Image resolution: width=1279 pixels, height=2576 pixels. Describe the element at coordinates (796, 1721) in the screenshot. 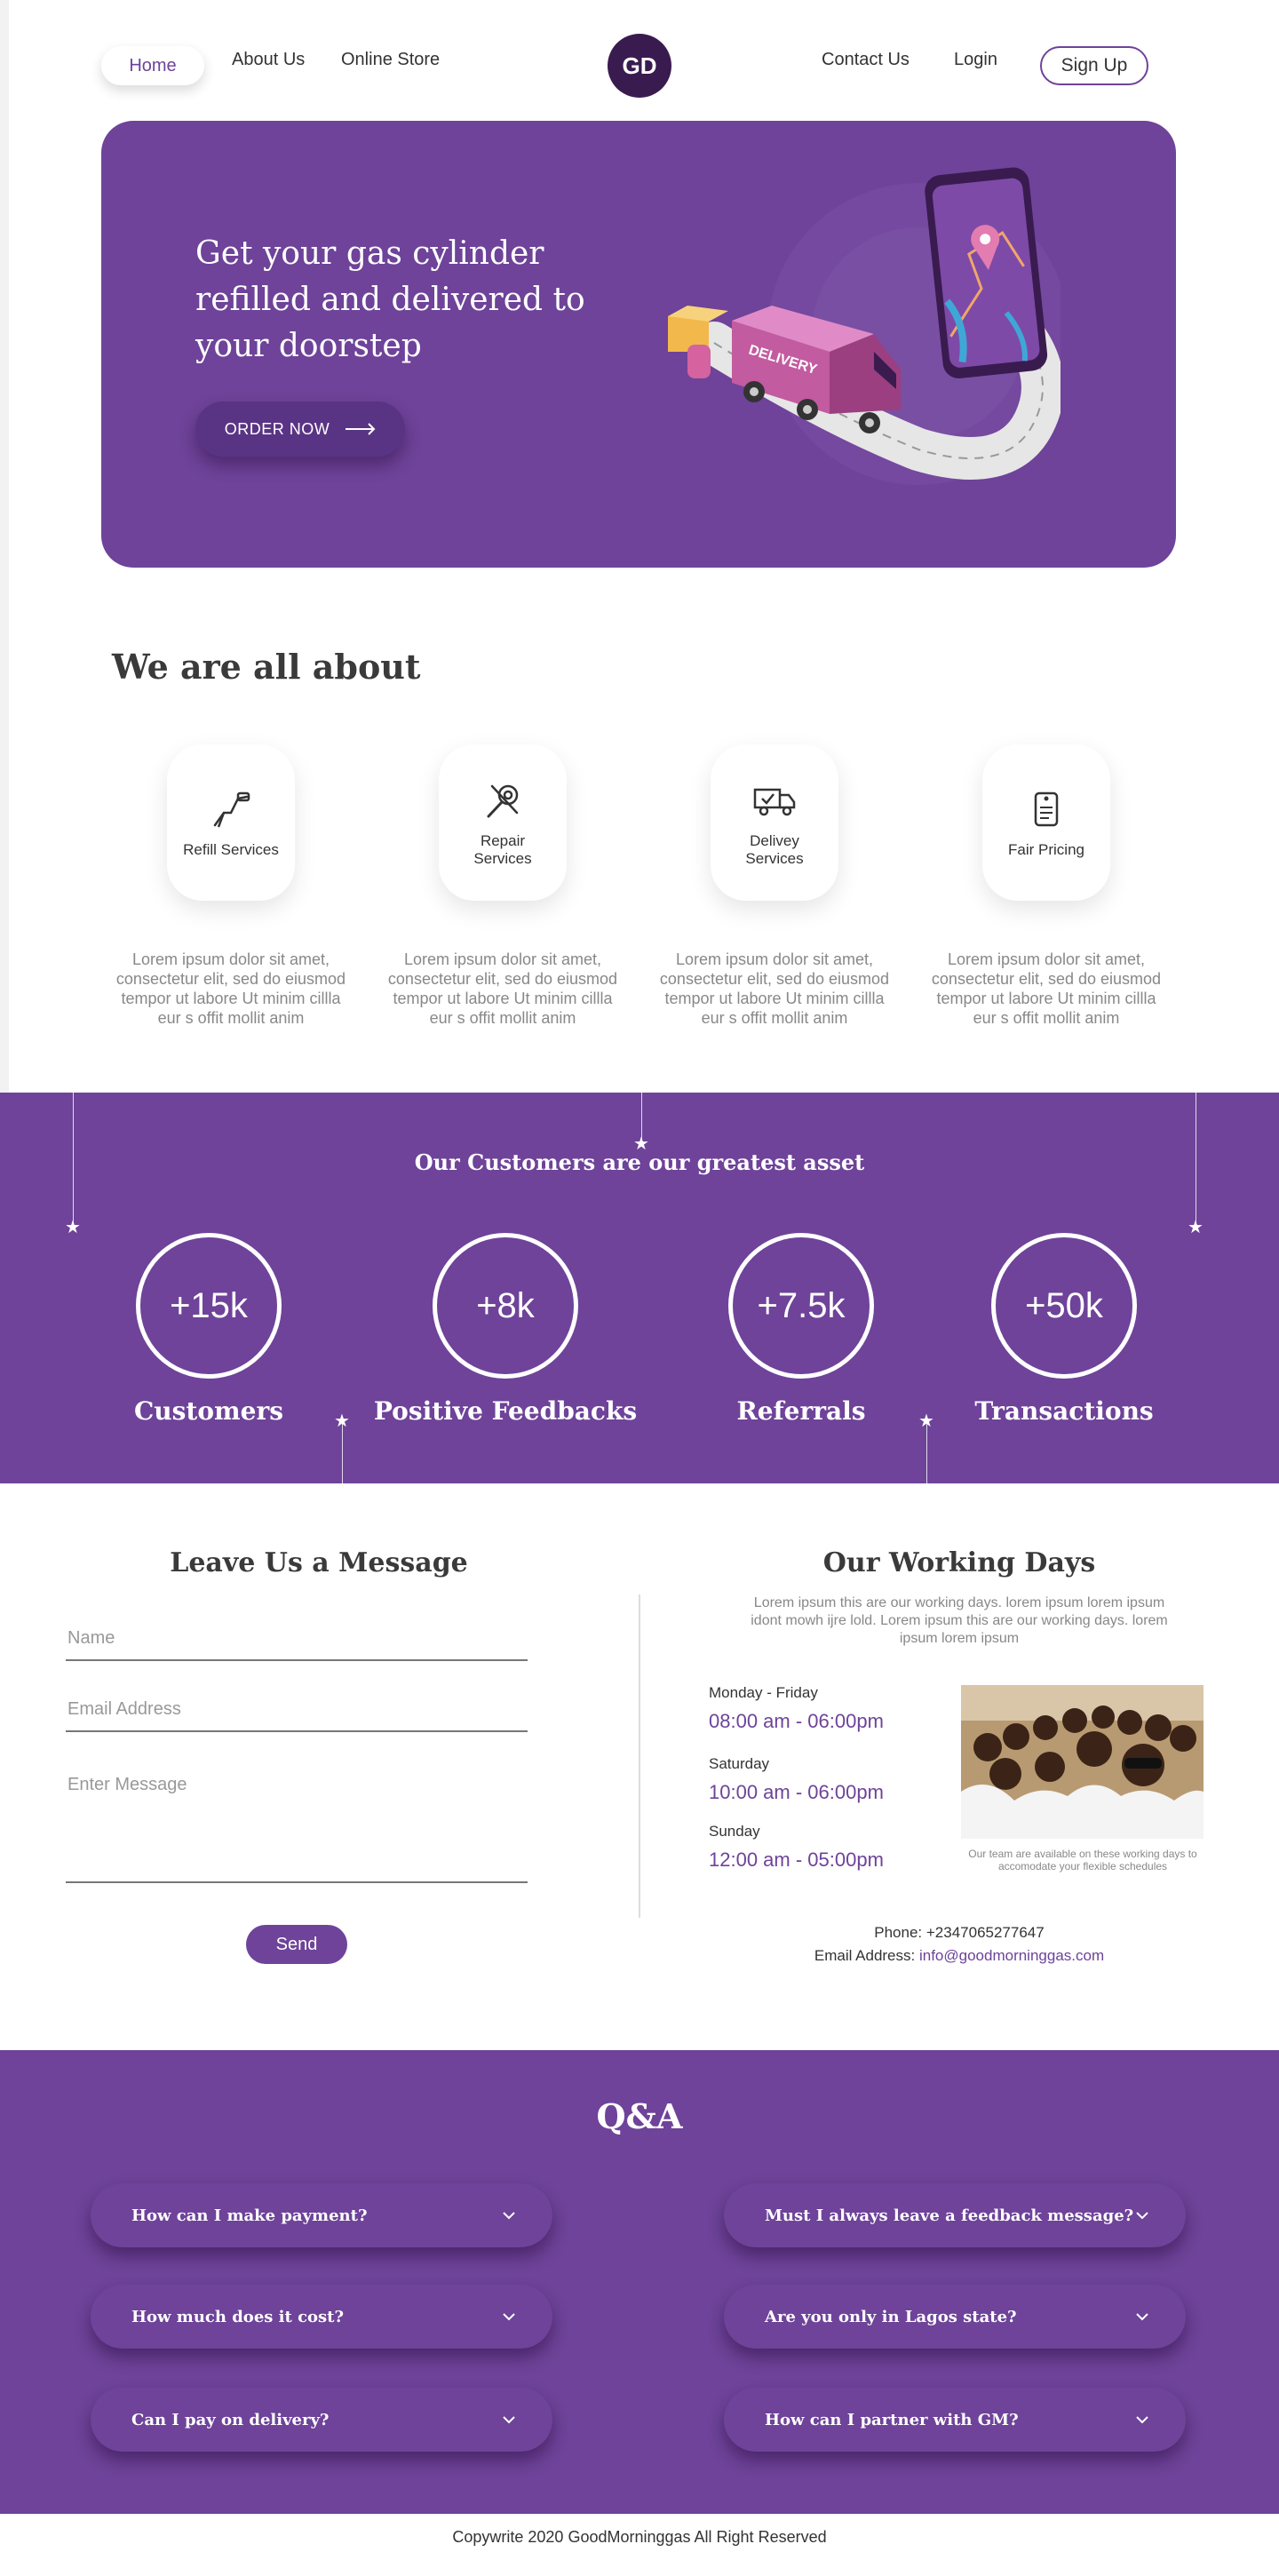

I see `day-hours: 08:00 am - 06:00pm` at that location.